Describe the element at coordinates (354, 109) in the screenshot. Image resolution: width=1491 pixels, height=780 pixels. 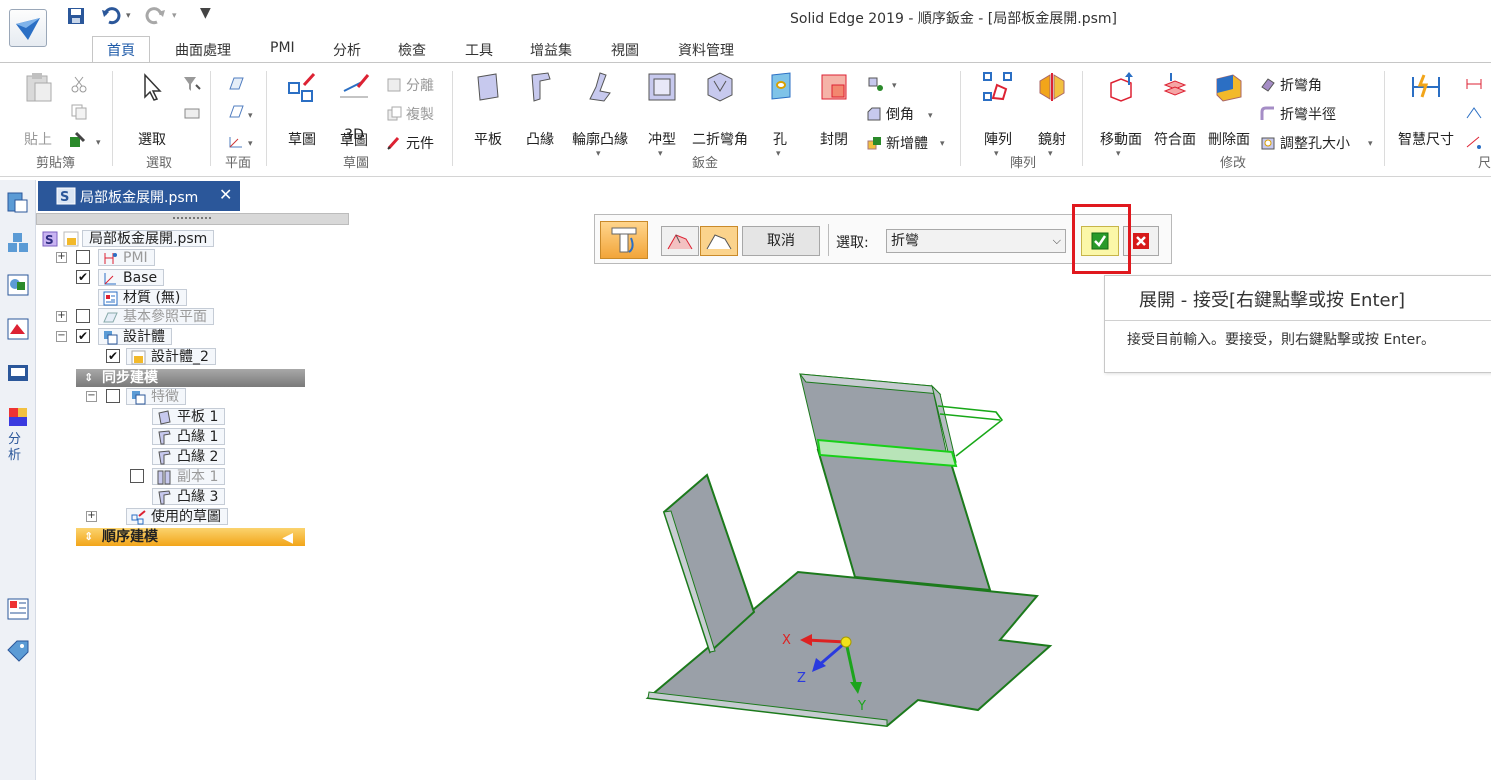
I see `sketch-3d-button: 3D 草圖` at that location.